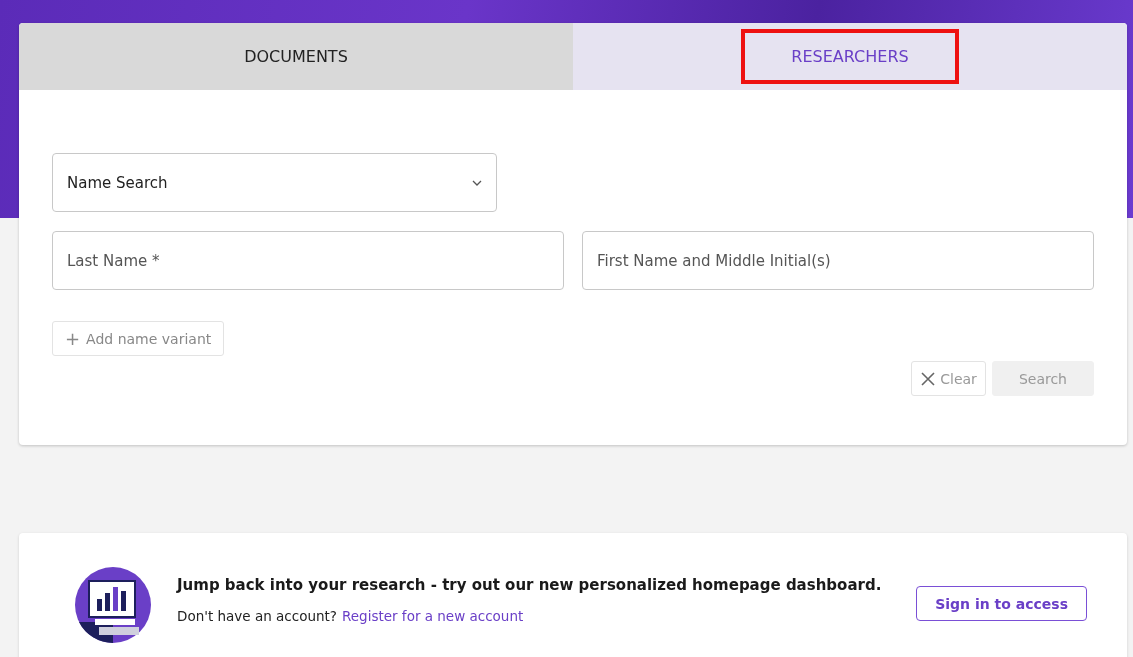 This screenshot has width=1133, height=657. What do you see at coordinates (308, 260) in the screenshot?
I see `name-field: Last Name *` at bounding box center [308, 260].